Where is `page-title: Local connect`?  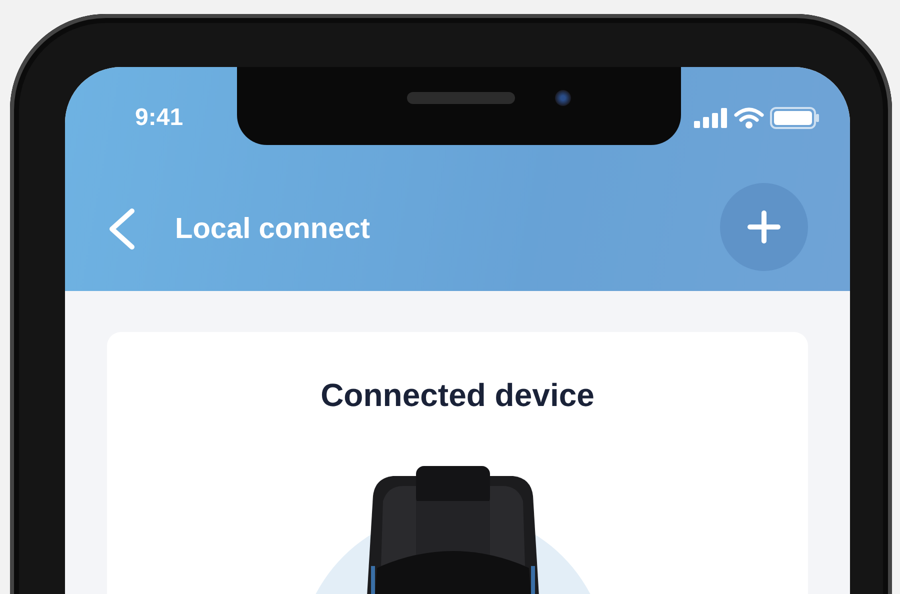
page-title: Local connect is located at coordinates (273, 229).